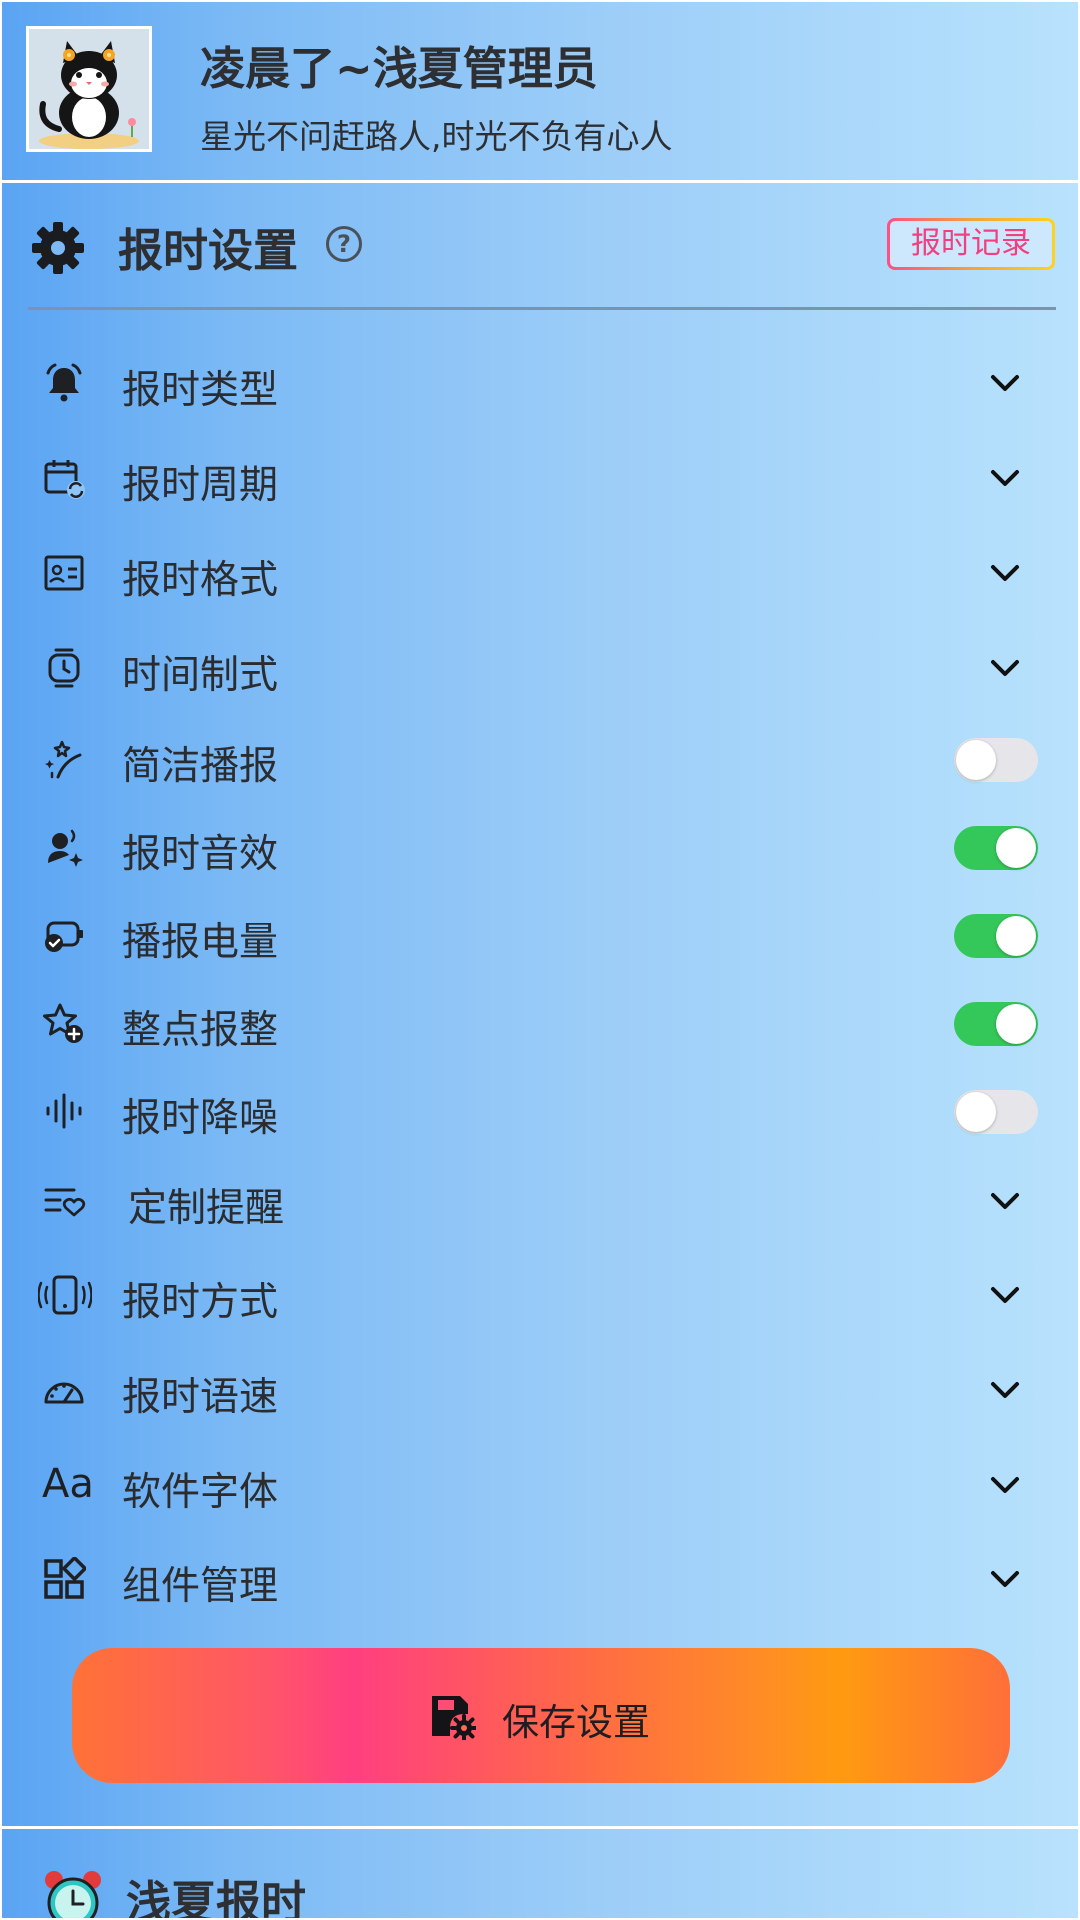 The height and width of the screenshot is (1920, 1080). I want to click on phone-vibrate-icon, so click(65, 1295).